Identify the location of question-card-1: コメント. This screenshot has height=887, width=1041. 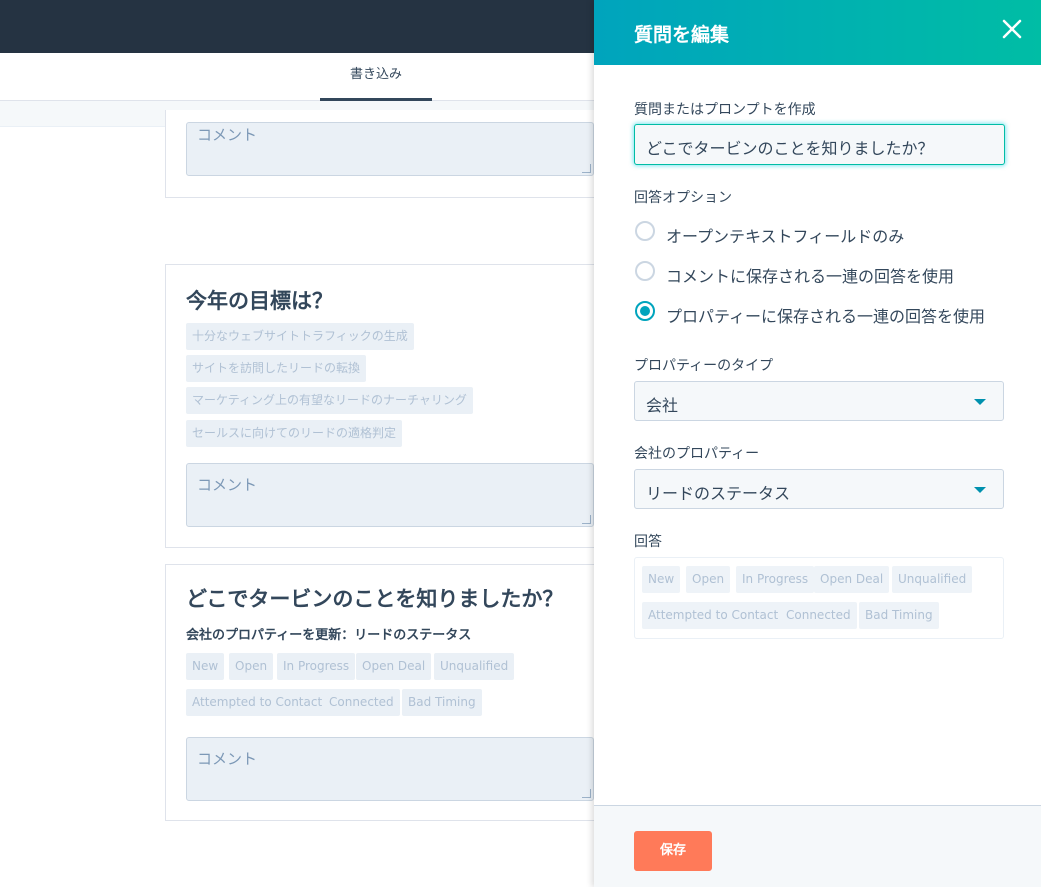
(385, 154).